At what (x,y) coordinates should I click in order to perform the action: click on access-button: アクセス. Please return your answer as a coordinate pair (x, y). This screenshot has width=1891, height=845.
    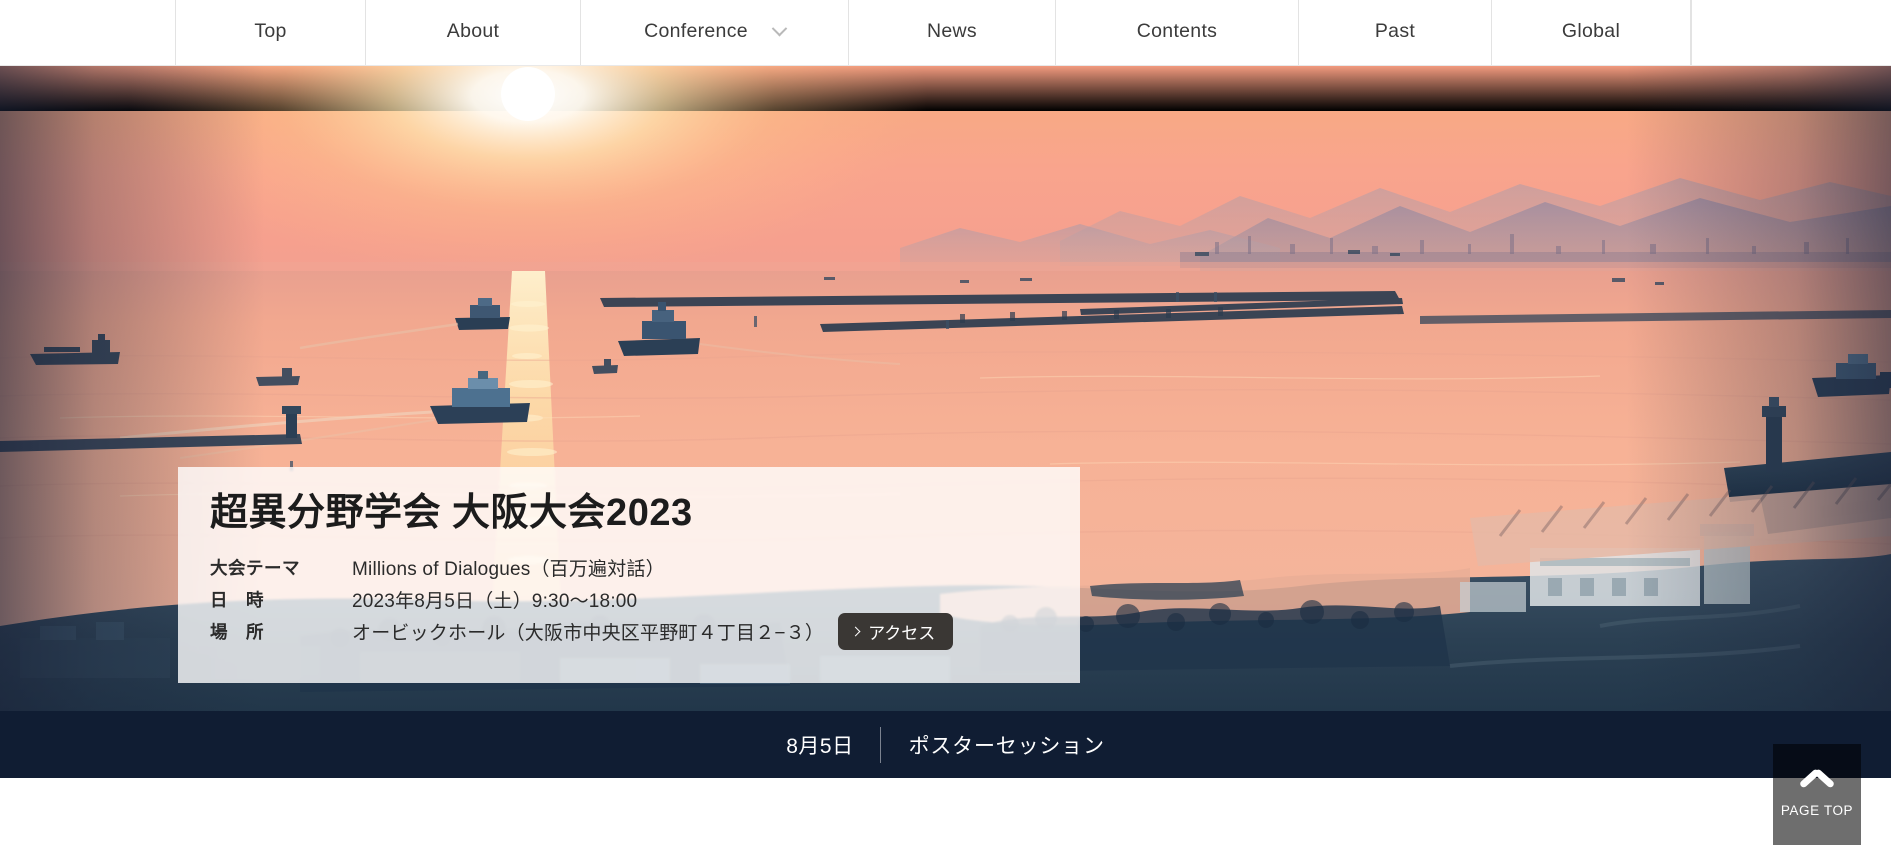
    Looking at the image, I should click on (896, 632).